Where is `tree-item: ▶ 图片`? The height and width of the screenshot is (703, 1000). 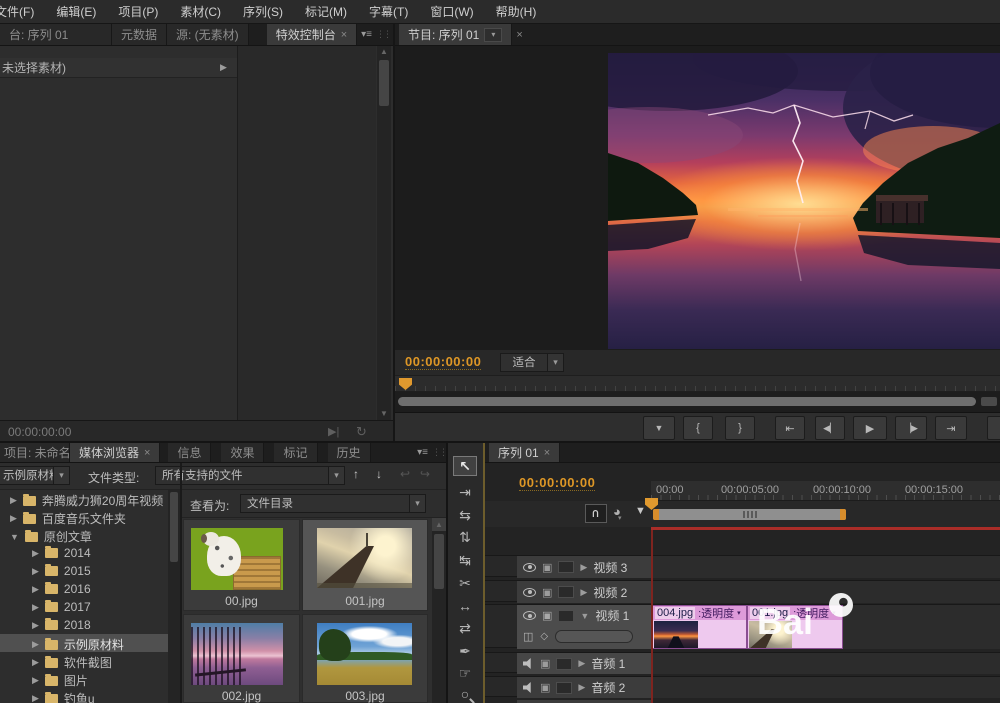 tree-item: ▶ 图片 is located at coordinates (60, 680).